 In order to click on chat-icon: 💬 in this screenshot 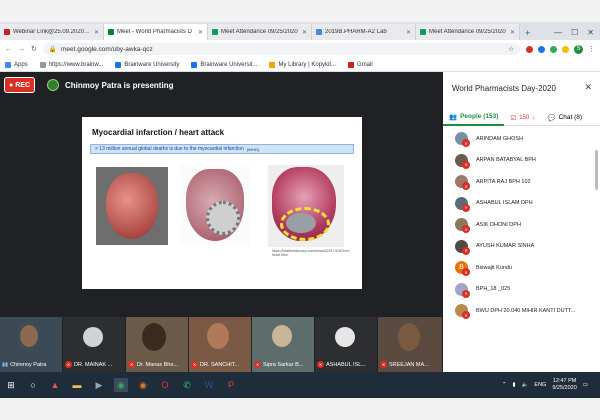, I will do `click(551, 118)`.